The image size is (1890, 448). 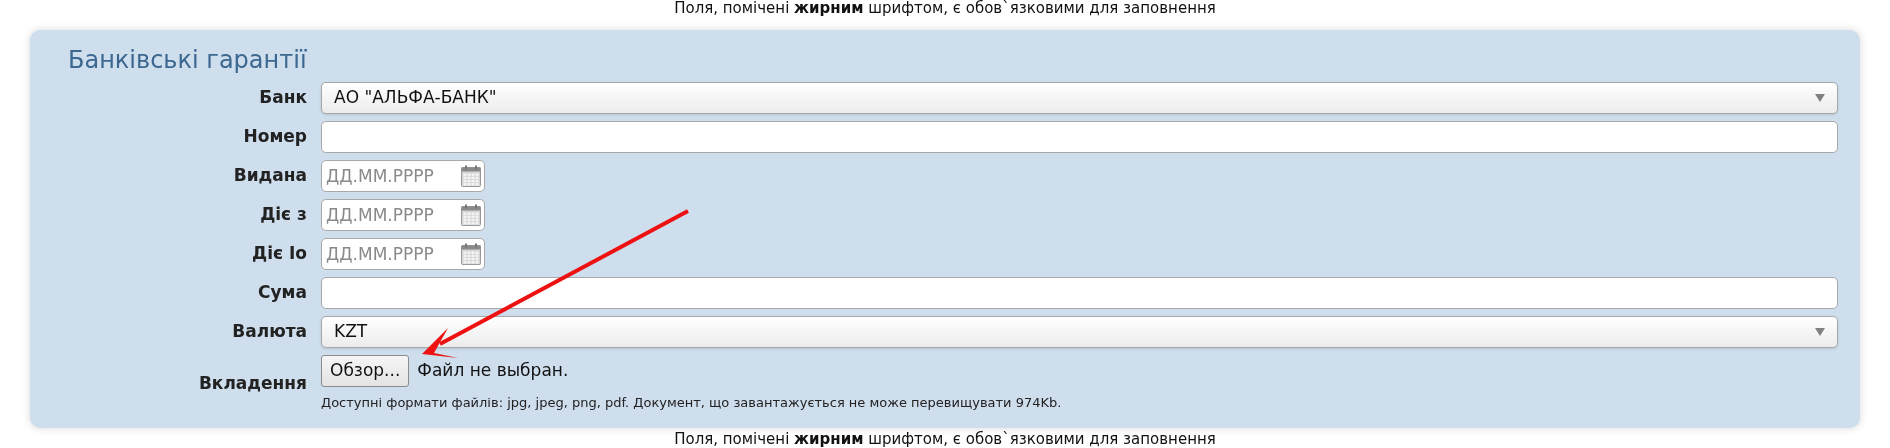 I want to click on panel-title: Банківські гарантії, so click(x=187, y=60).